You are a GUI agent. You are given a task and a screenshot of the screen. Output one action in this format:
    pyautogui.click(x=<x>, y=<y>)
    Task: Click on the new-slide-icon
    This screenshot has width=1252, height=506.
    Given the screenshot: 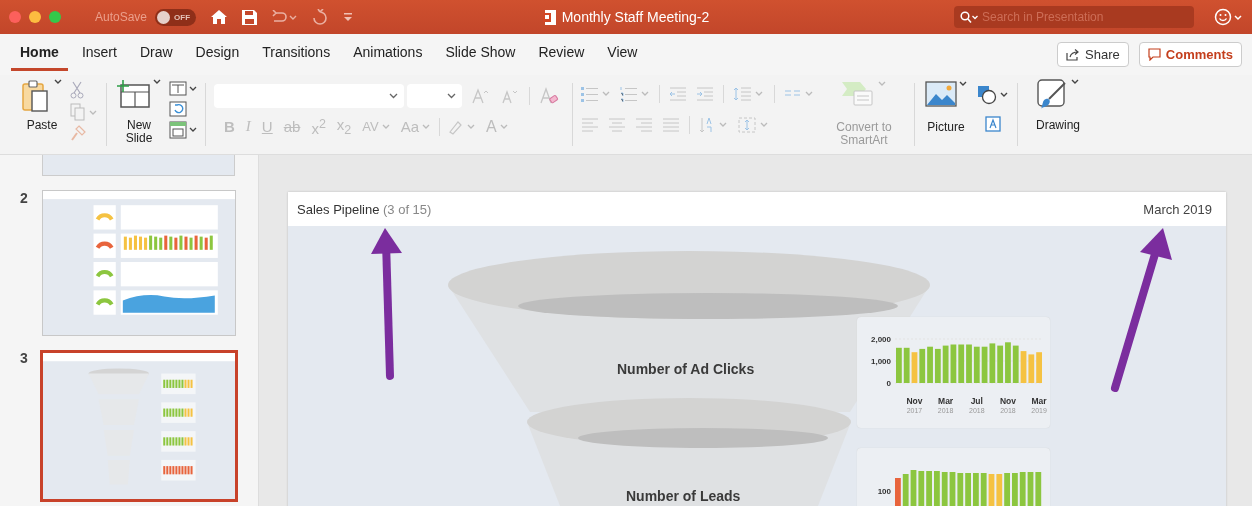 What is the action you would take?
    pyautogui.click(x=134, y=94)
    